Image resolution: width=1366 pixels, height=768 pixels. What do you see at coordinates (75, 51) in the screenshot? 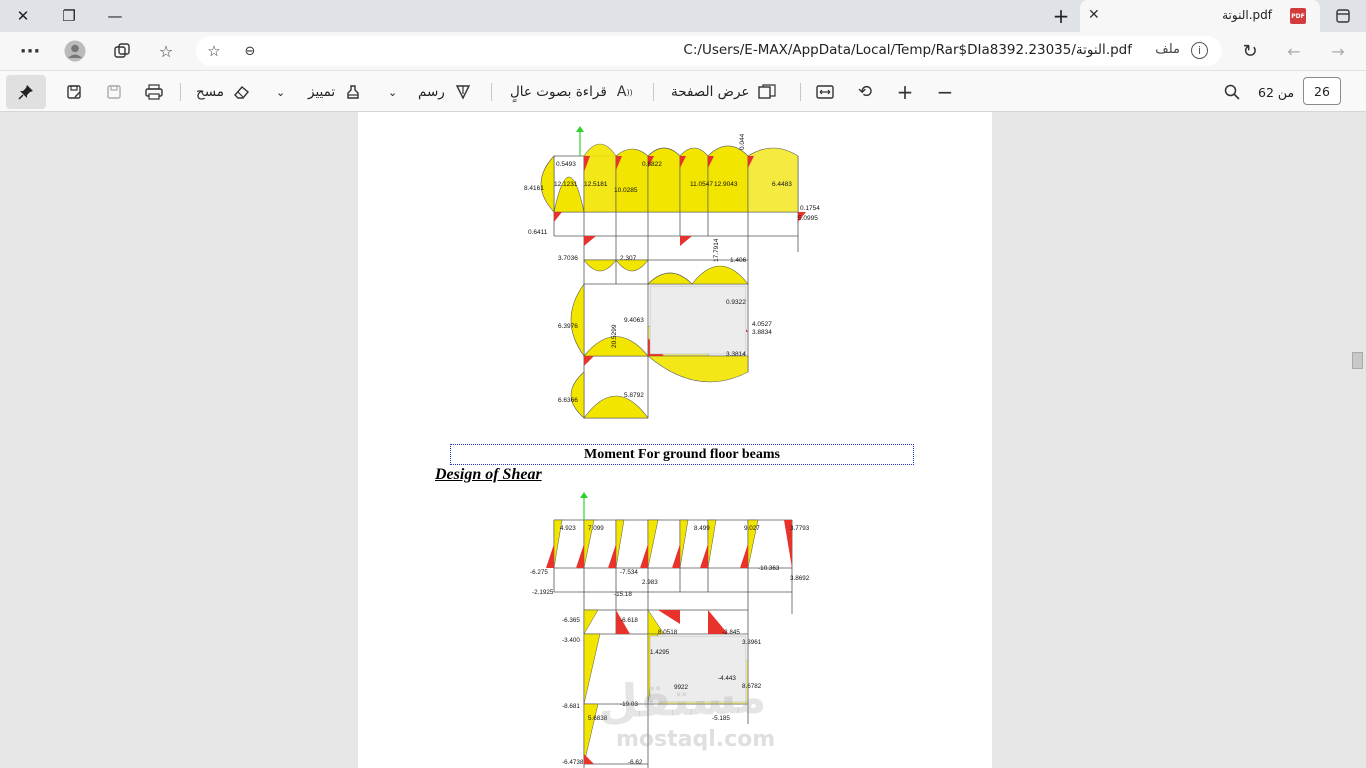
I see `profile-avatar-icon` at bounding box center [75, 51].